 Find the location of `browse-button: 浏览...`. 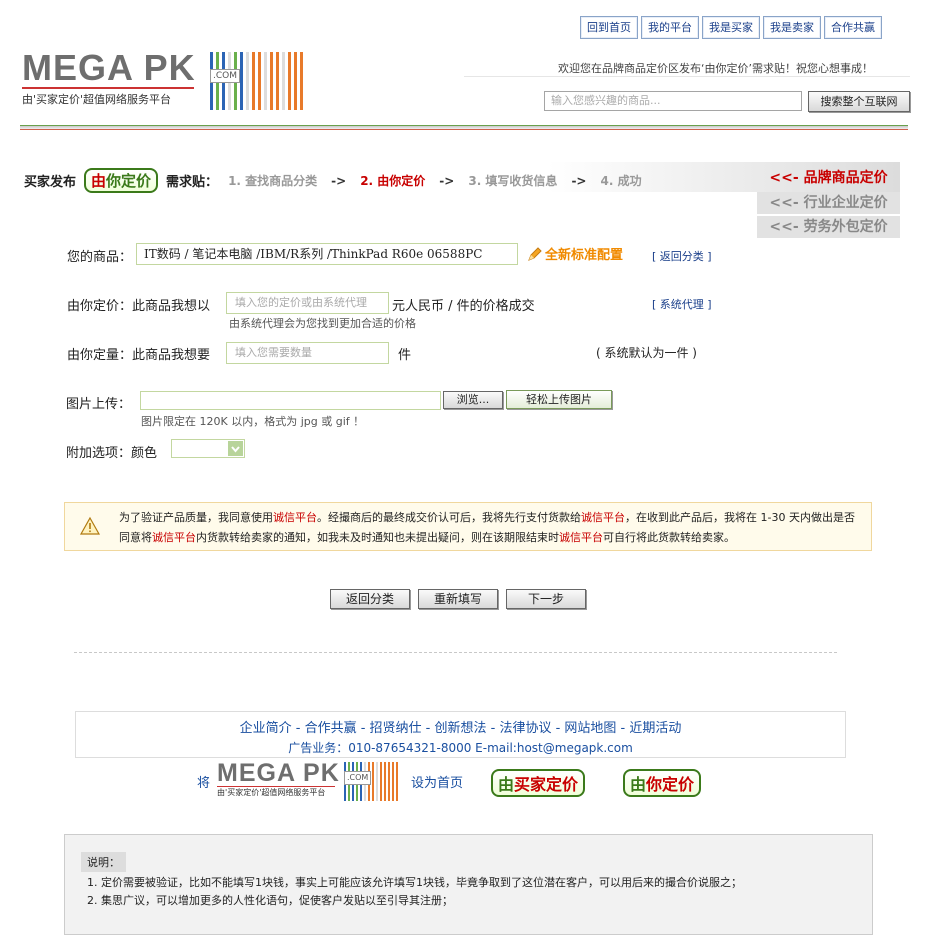

browse-button: 浏览... is located at coordinates (473, 400).